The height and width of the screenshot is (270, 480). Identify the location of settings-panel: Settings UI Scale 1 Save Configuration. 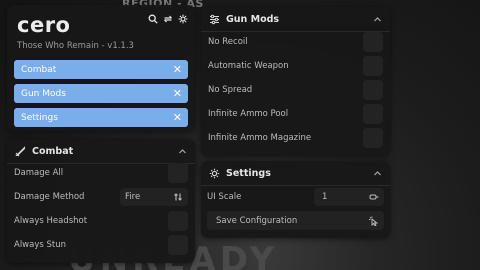
(295, 199).